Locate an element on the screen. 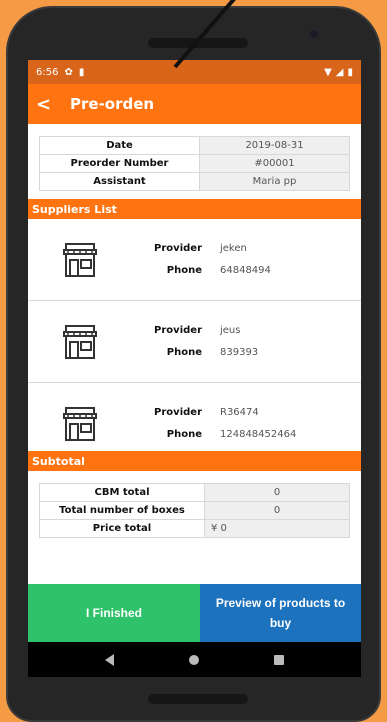  phone-value: 64848494 is located at coordinates (245, 270).